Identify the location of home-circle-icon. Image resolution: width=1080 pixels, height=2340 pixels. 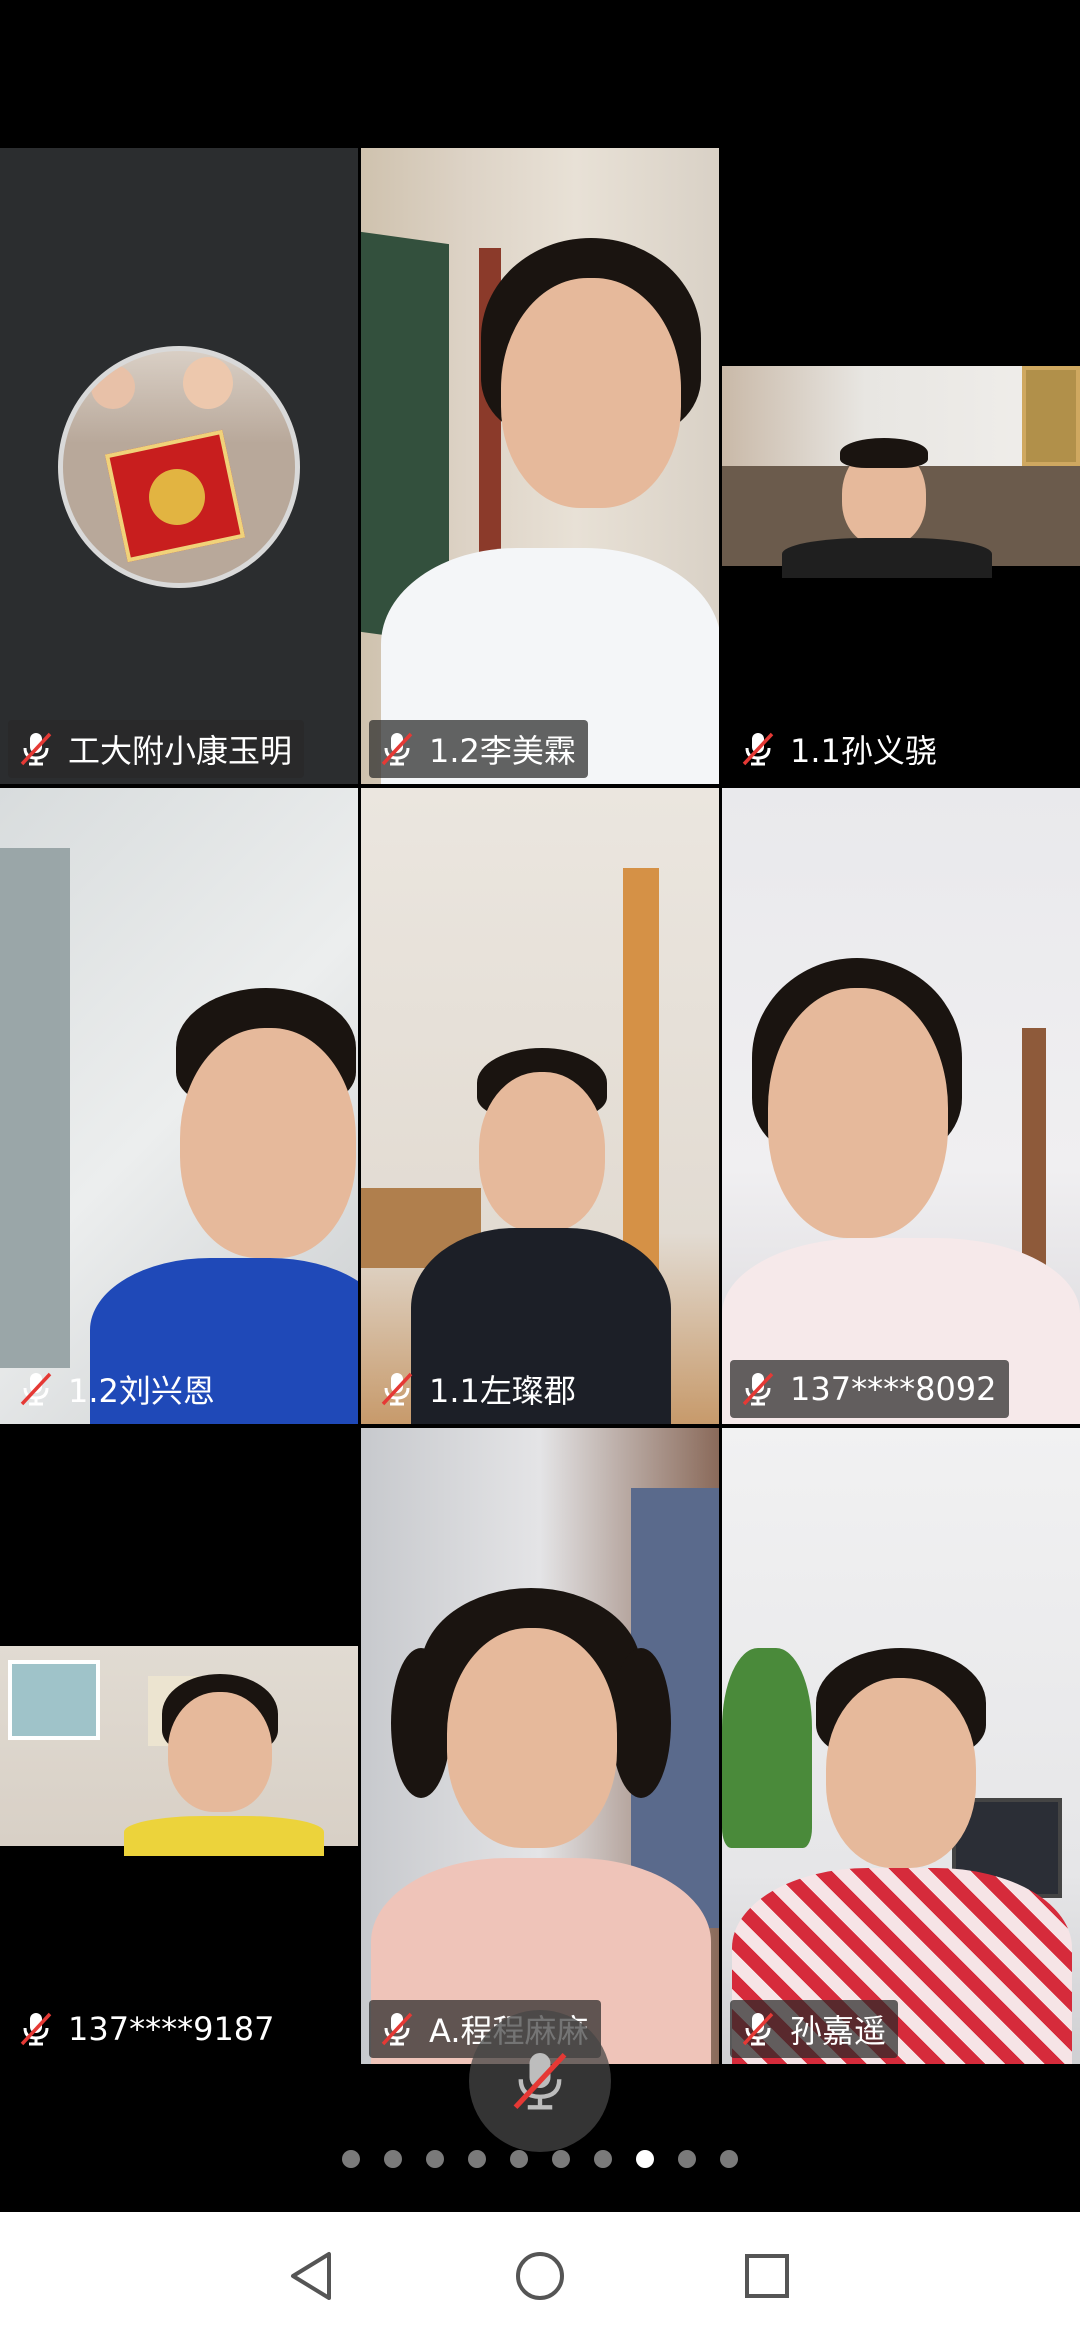
(539, 2276).